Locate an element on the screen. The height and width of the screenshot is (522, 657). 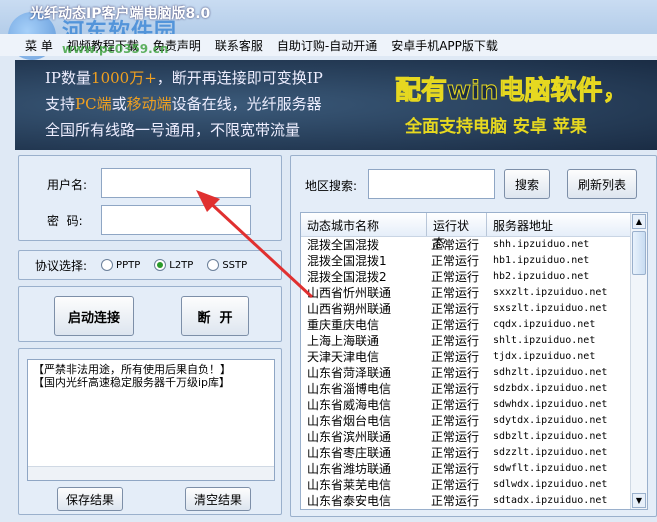
username-label: 用户名: is located at coordinates (67, 185).